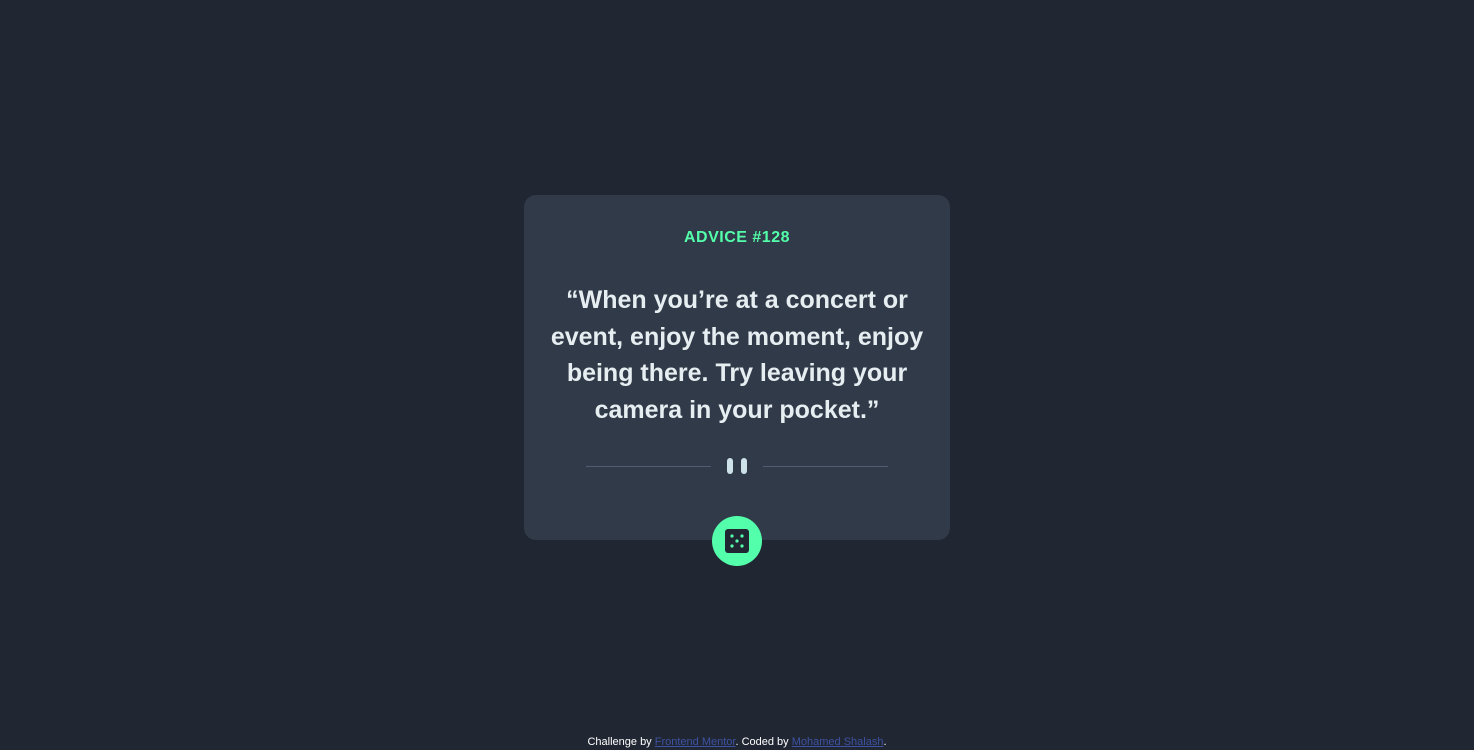 The image size is (1474, 750). Describe the element at coordinates (838, 742) in the screenshot. I see `author-link: Mohamed Shalash` at that location.